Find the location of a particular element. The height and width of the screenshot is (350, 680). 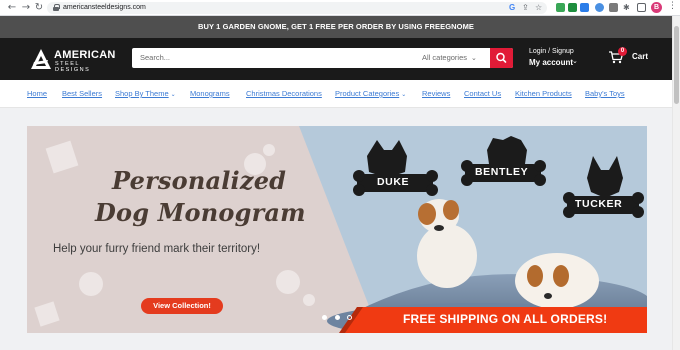

extension-blue-icon is located at coordinates (584, 7).